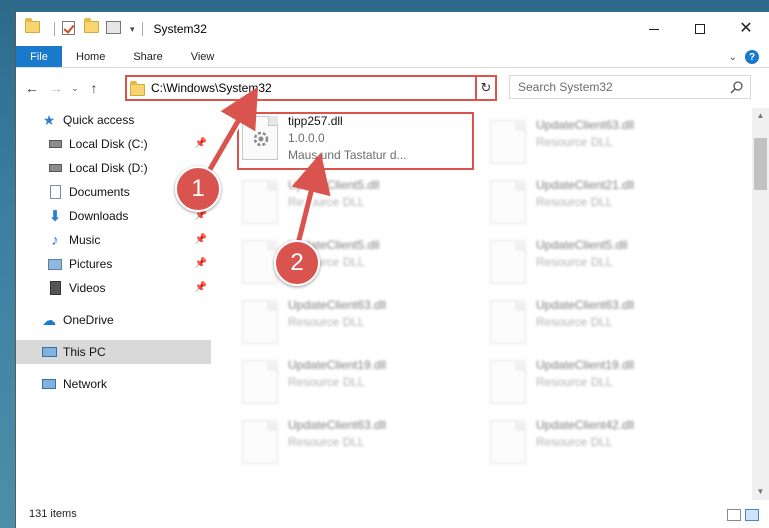 Image resolution: width=769 pixels, height=528 pixels. I want to click on computer-icon, so click(49, 352).